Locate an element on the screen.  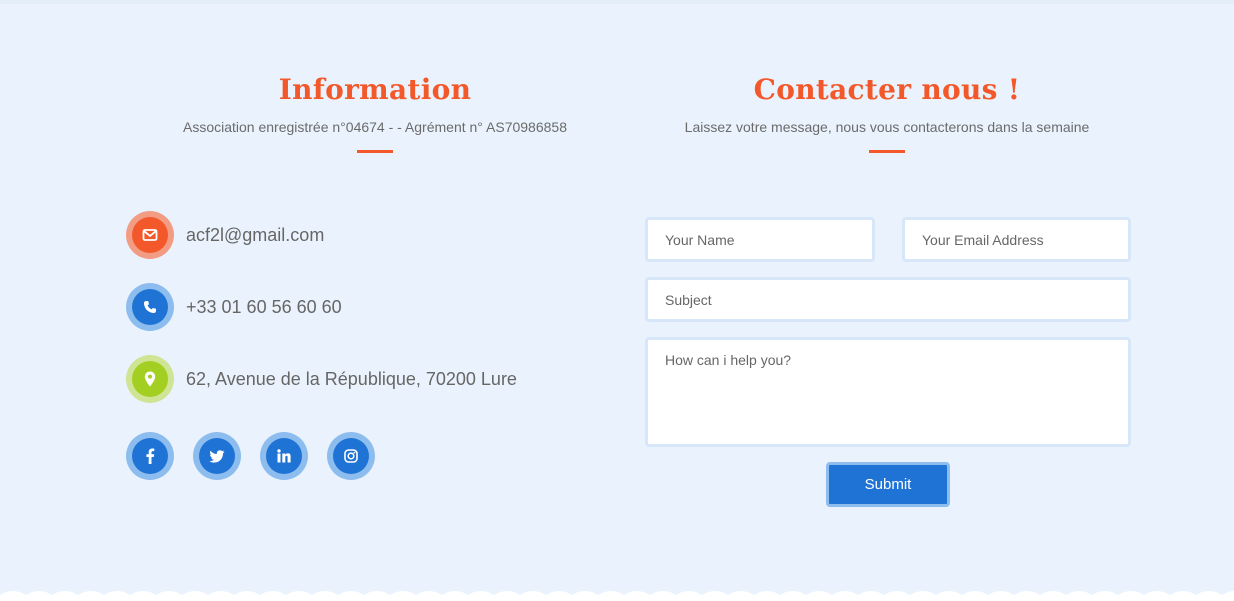
wave-divider is located at coordinates (617, 596).